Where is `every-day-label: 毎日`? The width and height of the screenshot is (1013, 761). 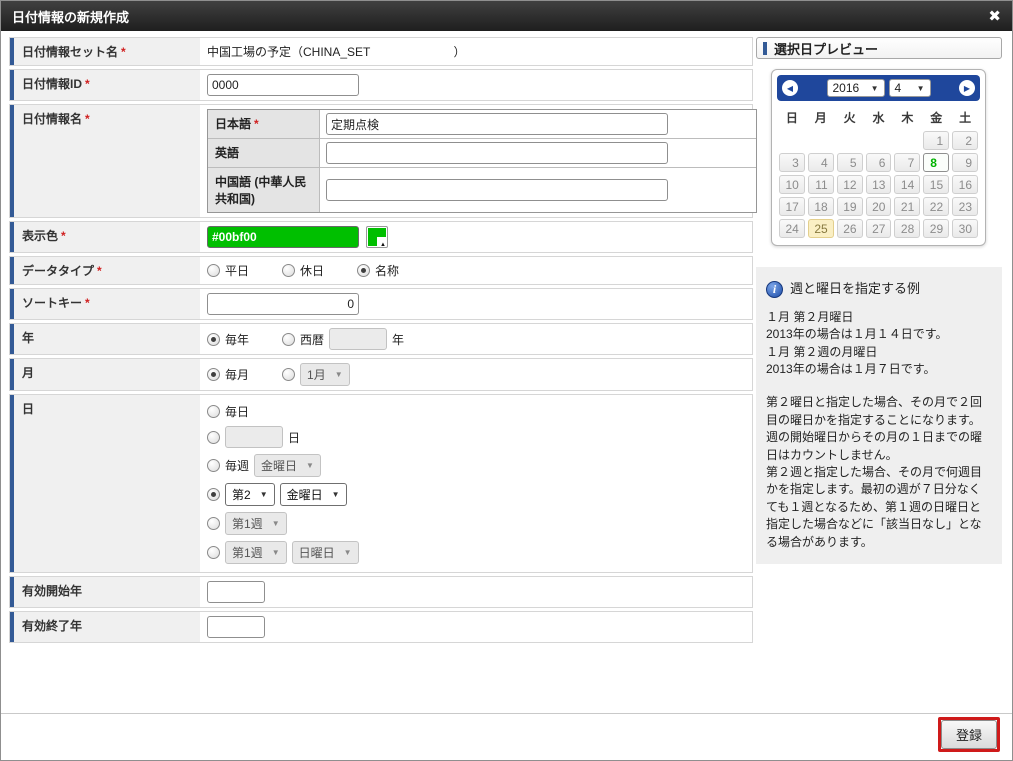
every-day-label: 毎日 is located at coordinates (237, 411).